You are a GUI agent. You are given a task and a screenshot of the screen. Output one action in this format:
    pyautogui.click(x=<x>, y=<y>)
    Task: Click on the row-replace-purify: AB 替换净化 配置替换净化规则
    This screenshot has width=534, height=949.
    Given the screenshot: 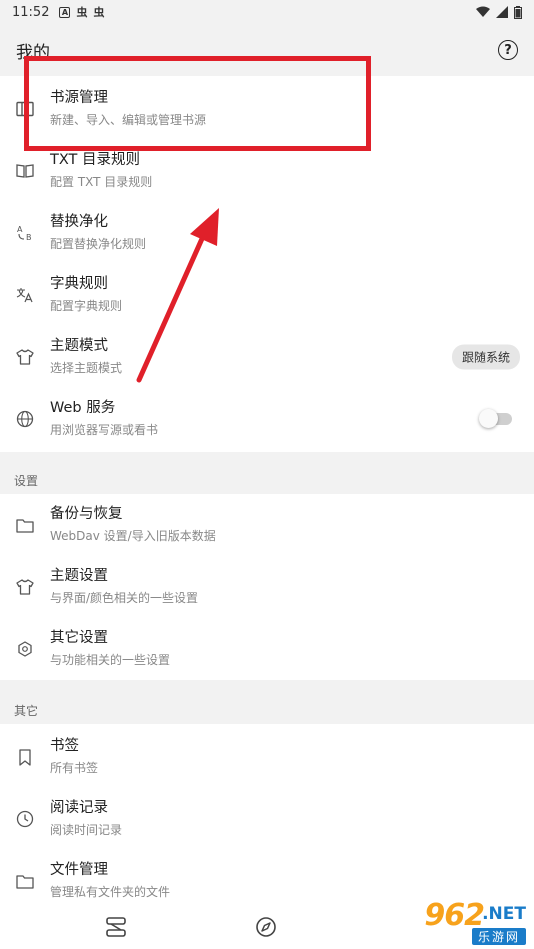 What is the action you would take?
    pyautogui.click(x=267, y=233)
    